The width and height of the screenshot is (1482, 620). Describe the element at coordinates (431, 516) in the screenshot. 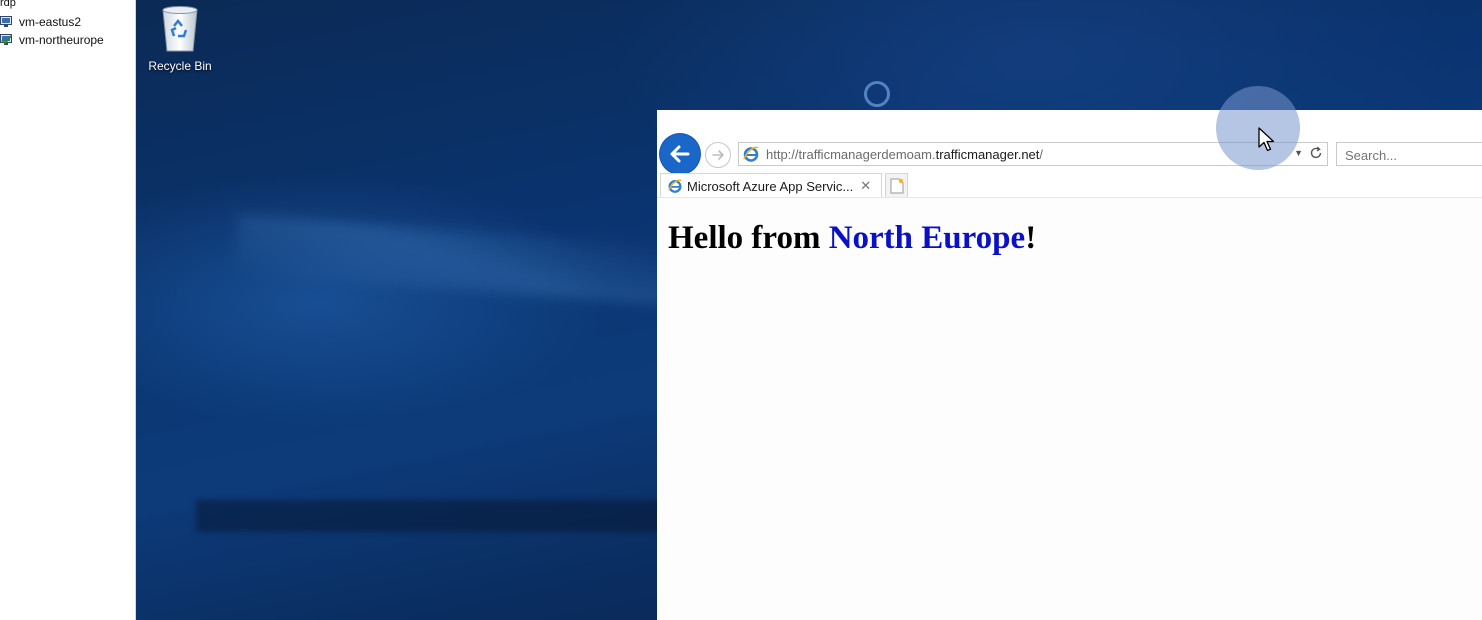

I see `wallpaper-dark-band` at that location.